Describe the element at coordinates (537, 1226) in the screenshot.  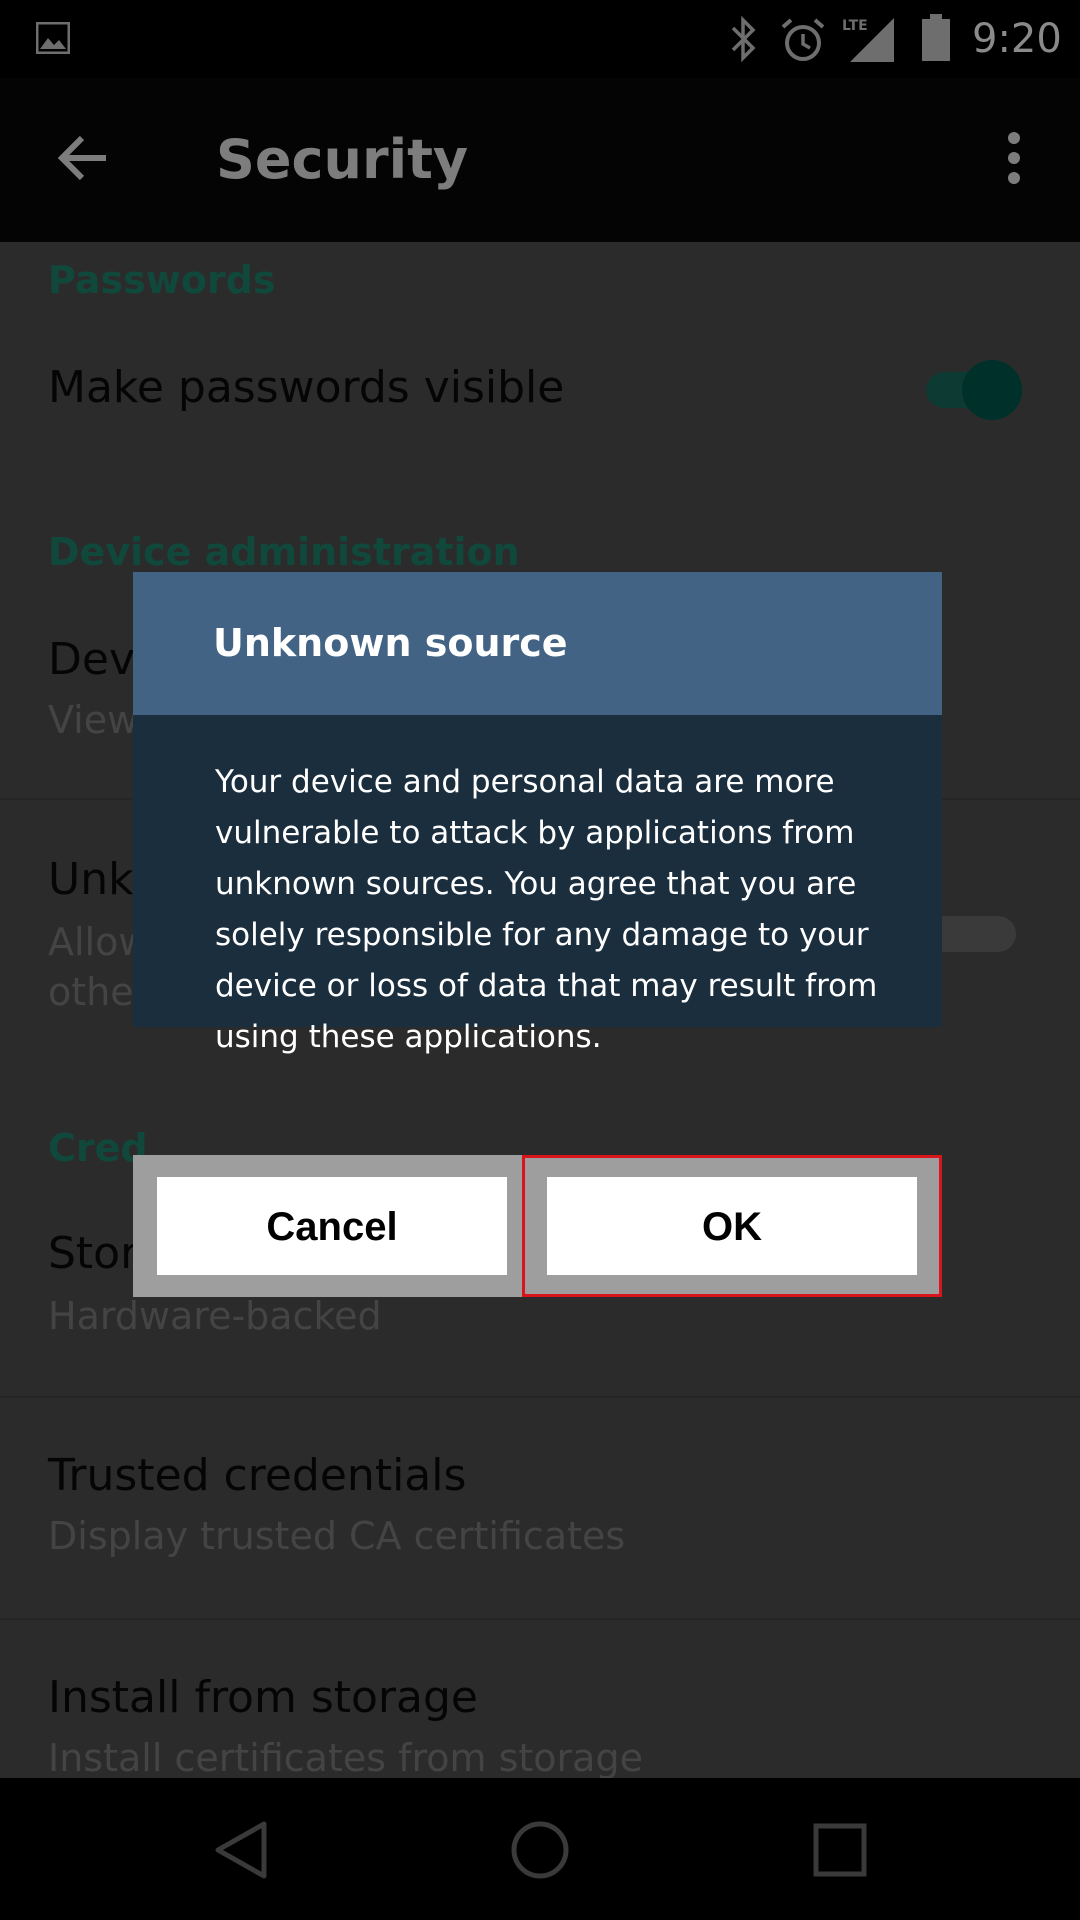
I see `dialog-button-bar: Cancel OK` at that location.